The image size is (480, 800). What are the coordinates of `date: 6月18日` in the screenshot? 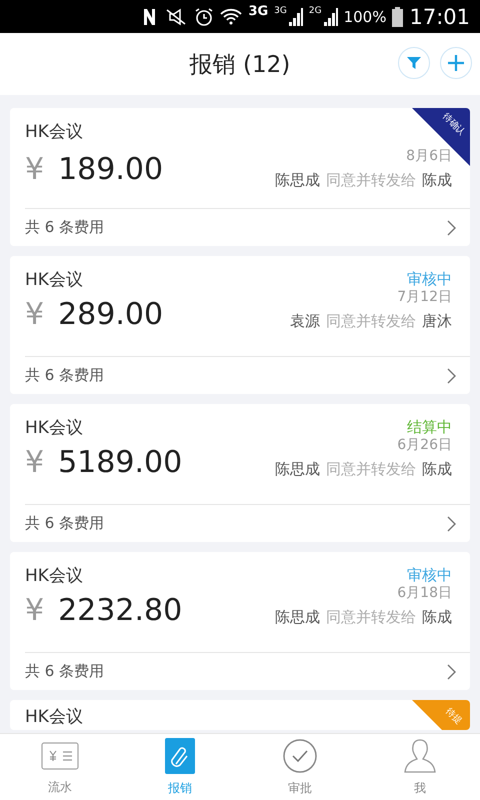 It's located at (424, 593).